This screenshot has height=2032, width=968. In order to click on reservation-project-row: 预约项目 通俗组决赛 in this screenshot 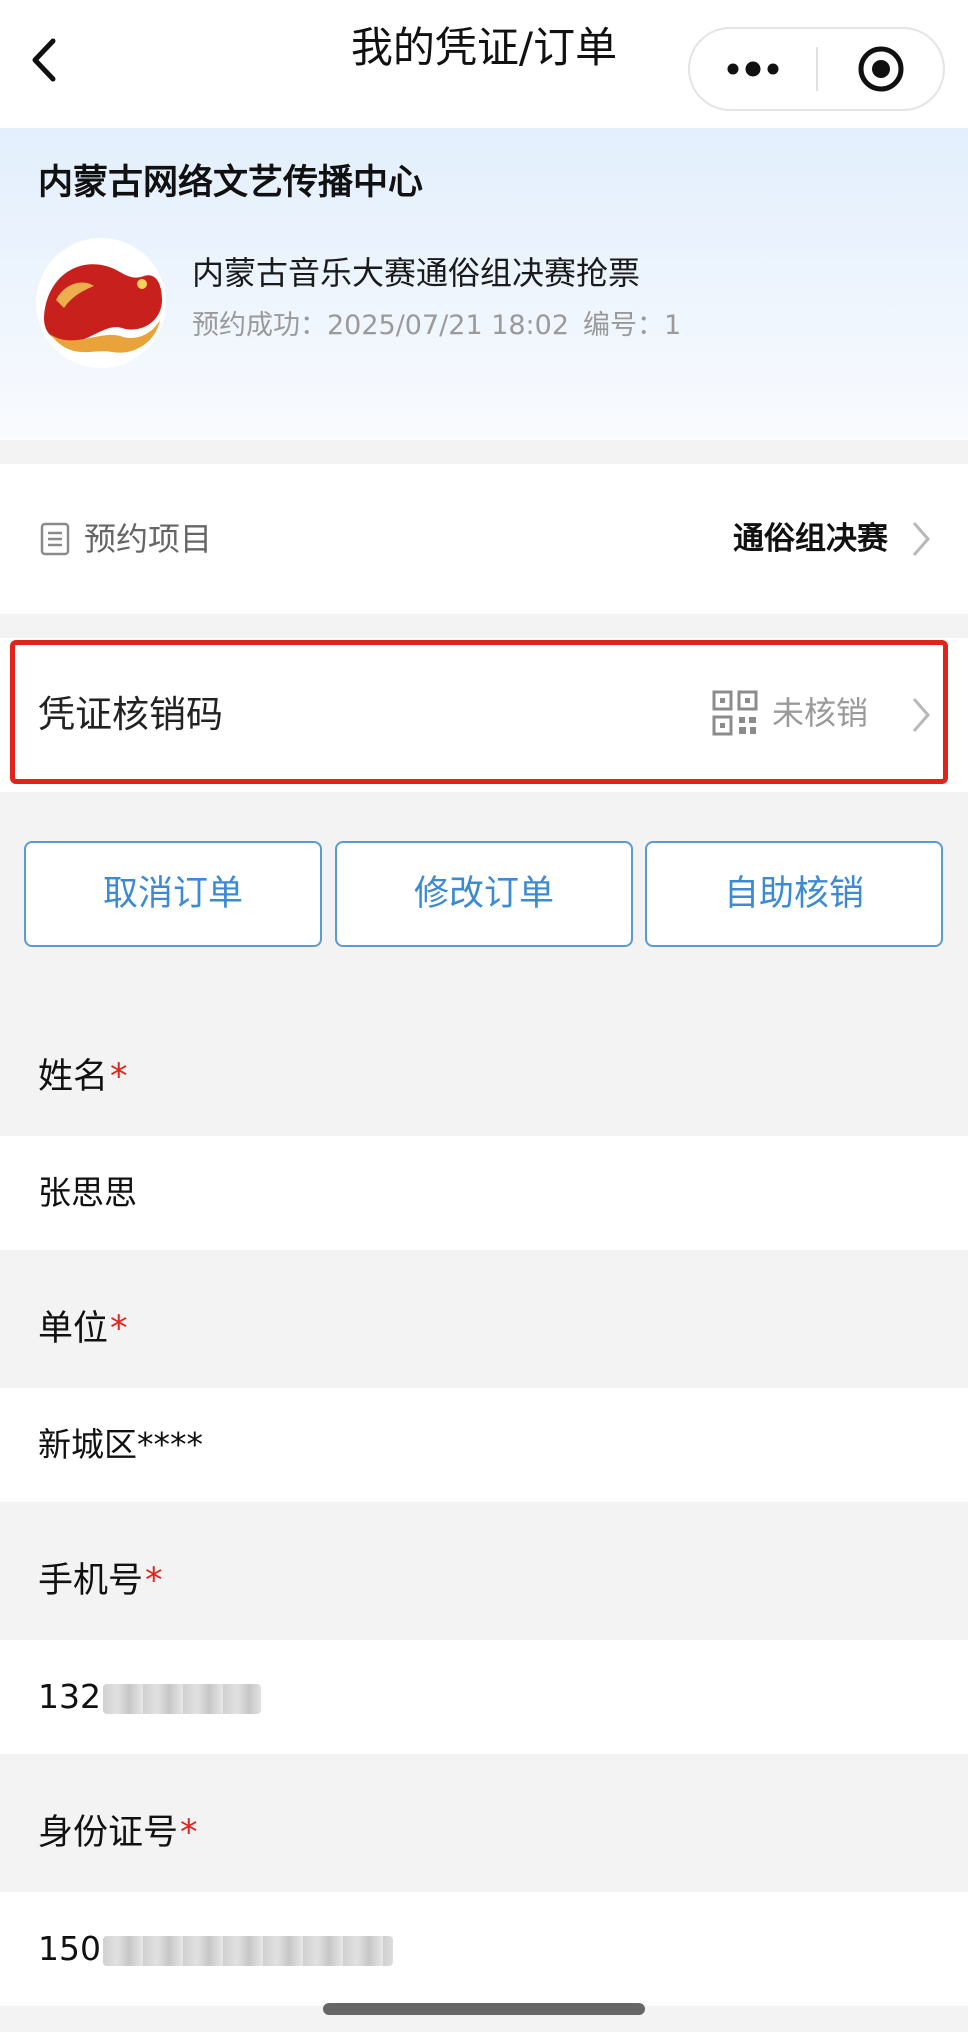, I will do `click(484, 539)`.